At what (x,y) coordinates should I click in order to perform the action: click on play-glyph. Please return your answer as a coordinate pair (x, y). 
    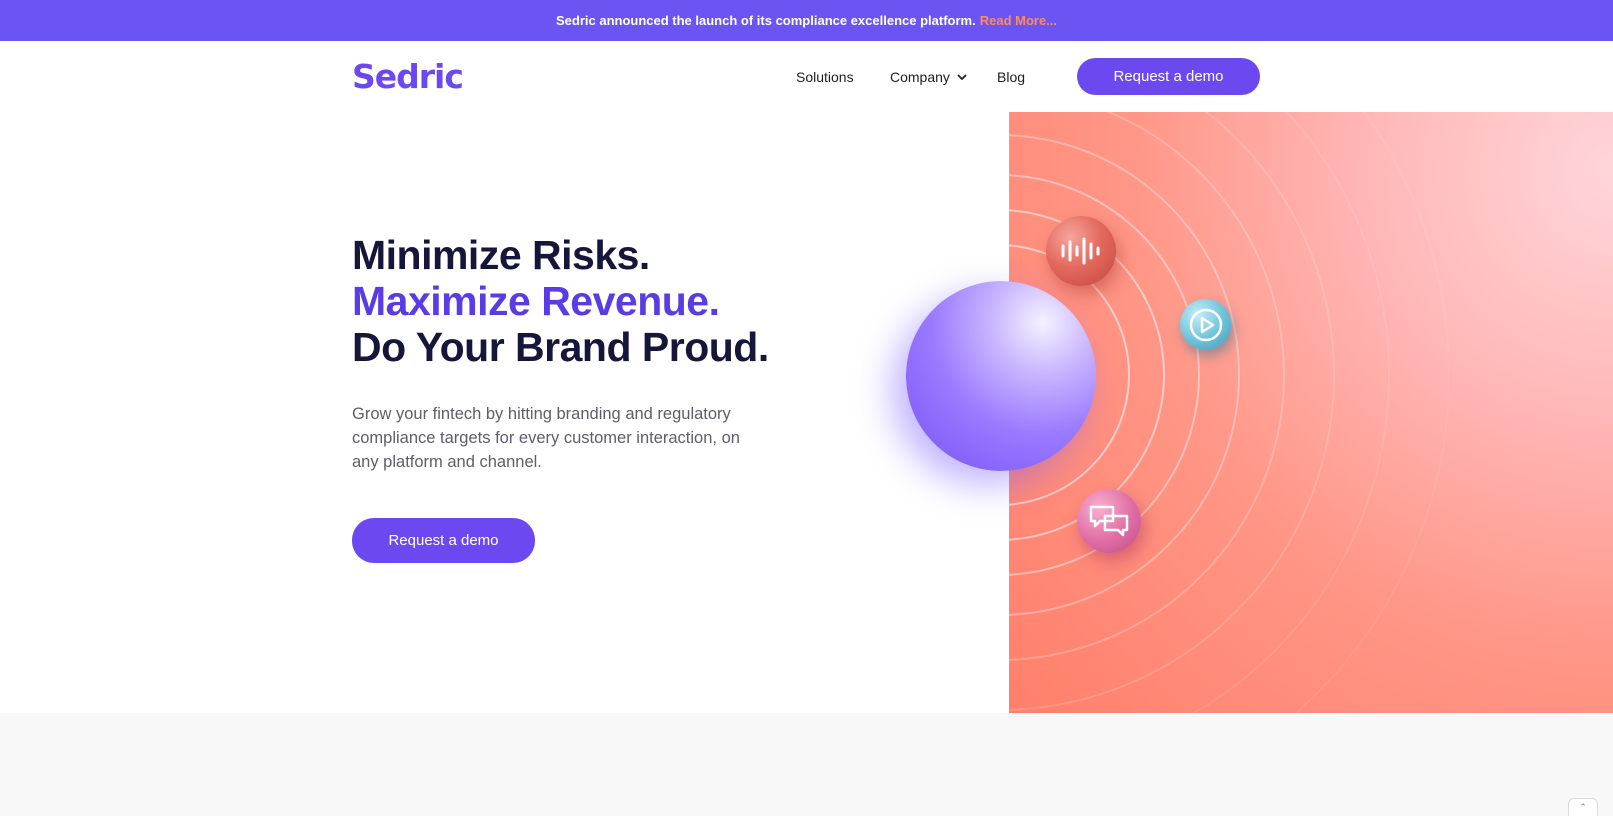
    Looking at the image, I should click on (1205, 324).